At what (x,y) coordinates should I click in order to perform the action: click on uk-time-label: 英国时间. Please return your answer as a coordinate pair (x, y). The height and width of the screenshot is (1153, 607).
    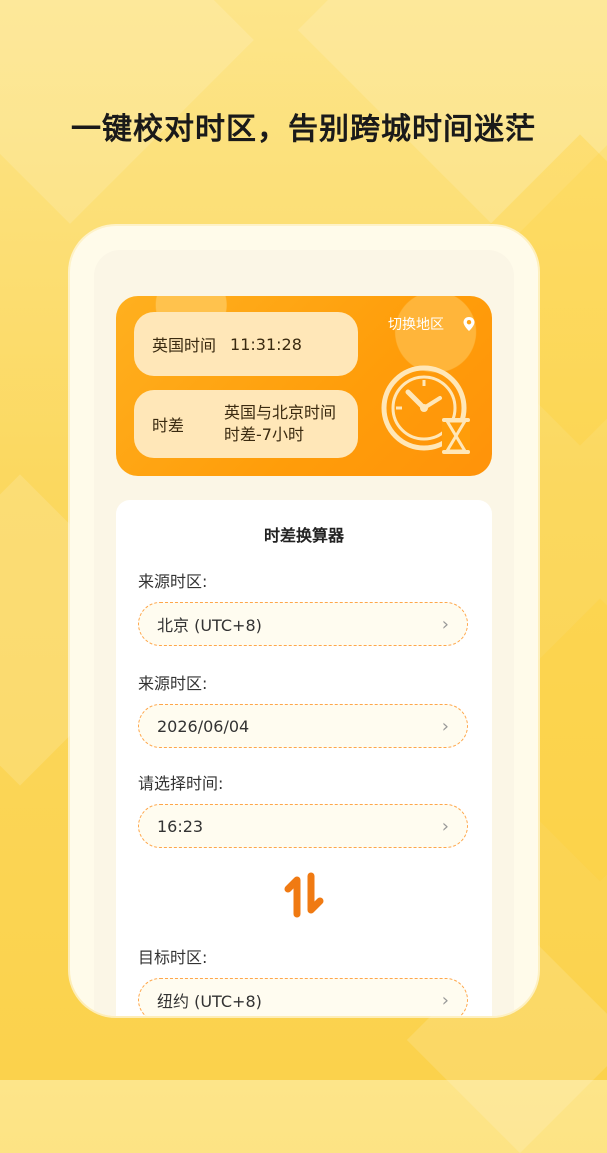
    Looking at the image, I should click on (184, 345).